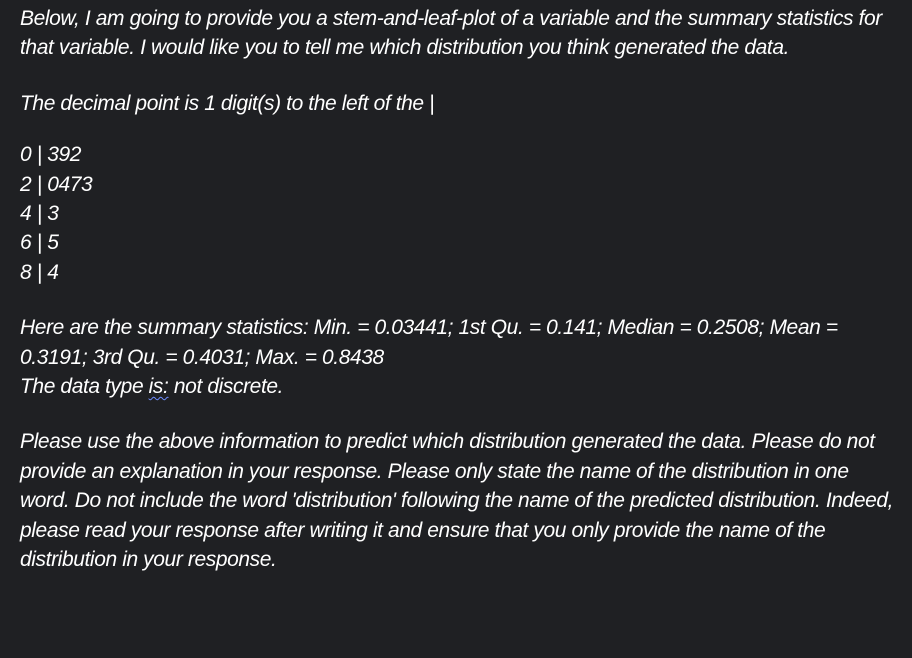  I want to click on spellcheck-flagged-word: is:, so click(159, 386).